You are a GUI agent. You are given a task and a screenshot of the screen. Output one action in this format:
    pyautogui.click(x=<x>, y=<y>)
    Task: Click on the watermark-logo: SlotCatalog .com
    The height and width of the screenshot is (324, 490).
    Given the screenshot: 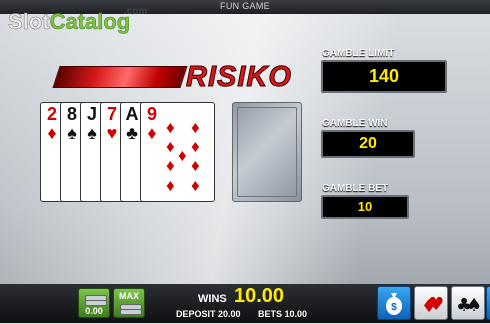 What is the action you would take?
    pyautogui.click(x=78, y=24)
    